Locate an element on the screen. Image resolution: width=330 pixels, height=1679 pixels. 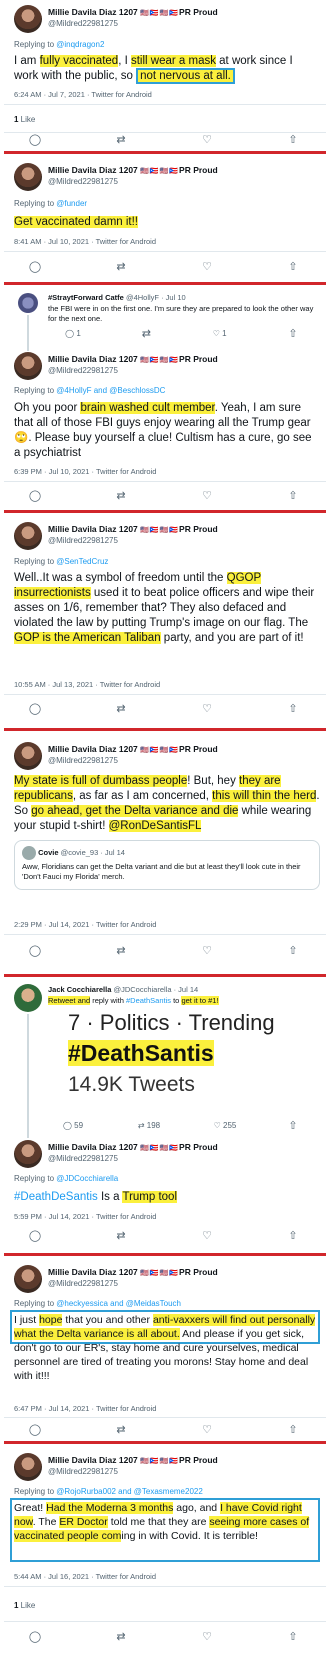
reply-to-link: @heckyessica and @MeidasTouch is located at coordinates (118, 1303).